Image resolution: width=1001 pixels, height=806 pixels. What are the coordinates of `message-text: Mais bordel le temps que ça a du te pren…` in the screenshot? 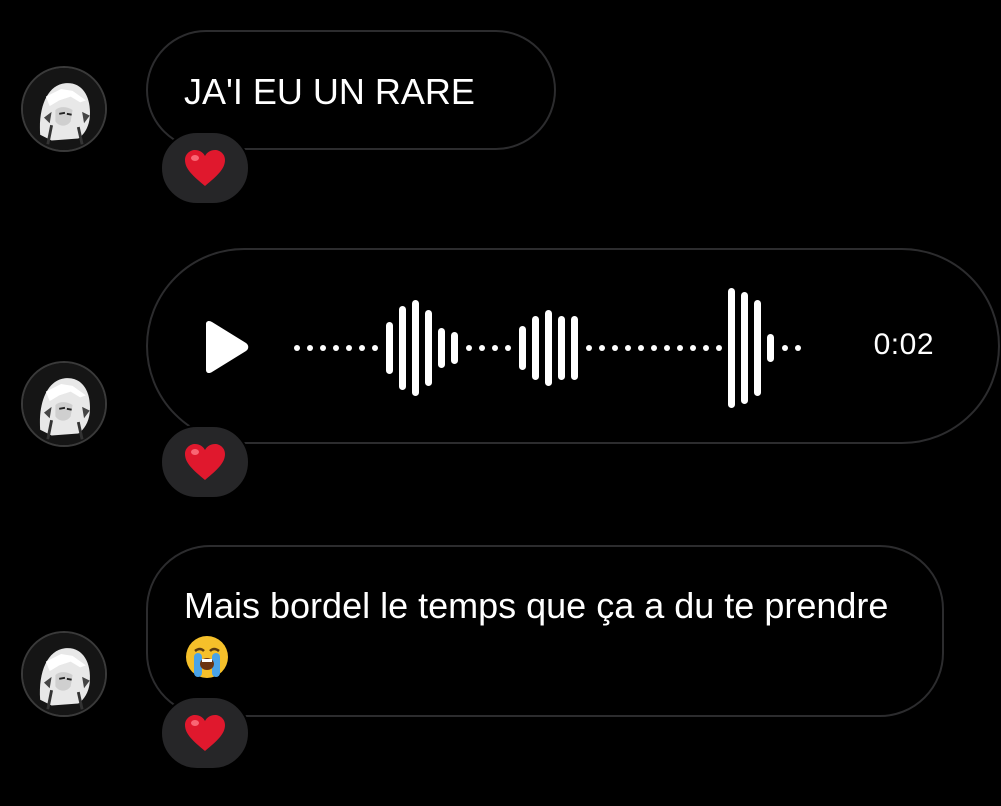 It's located at (536, 605).